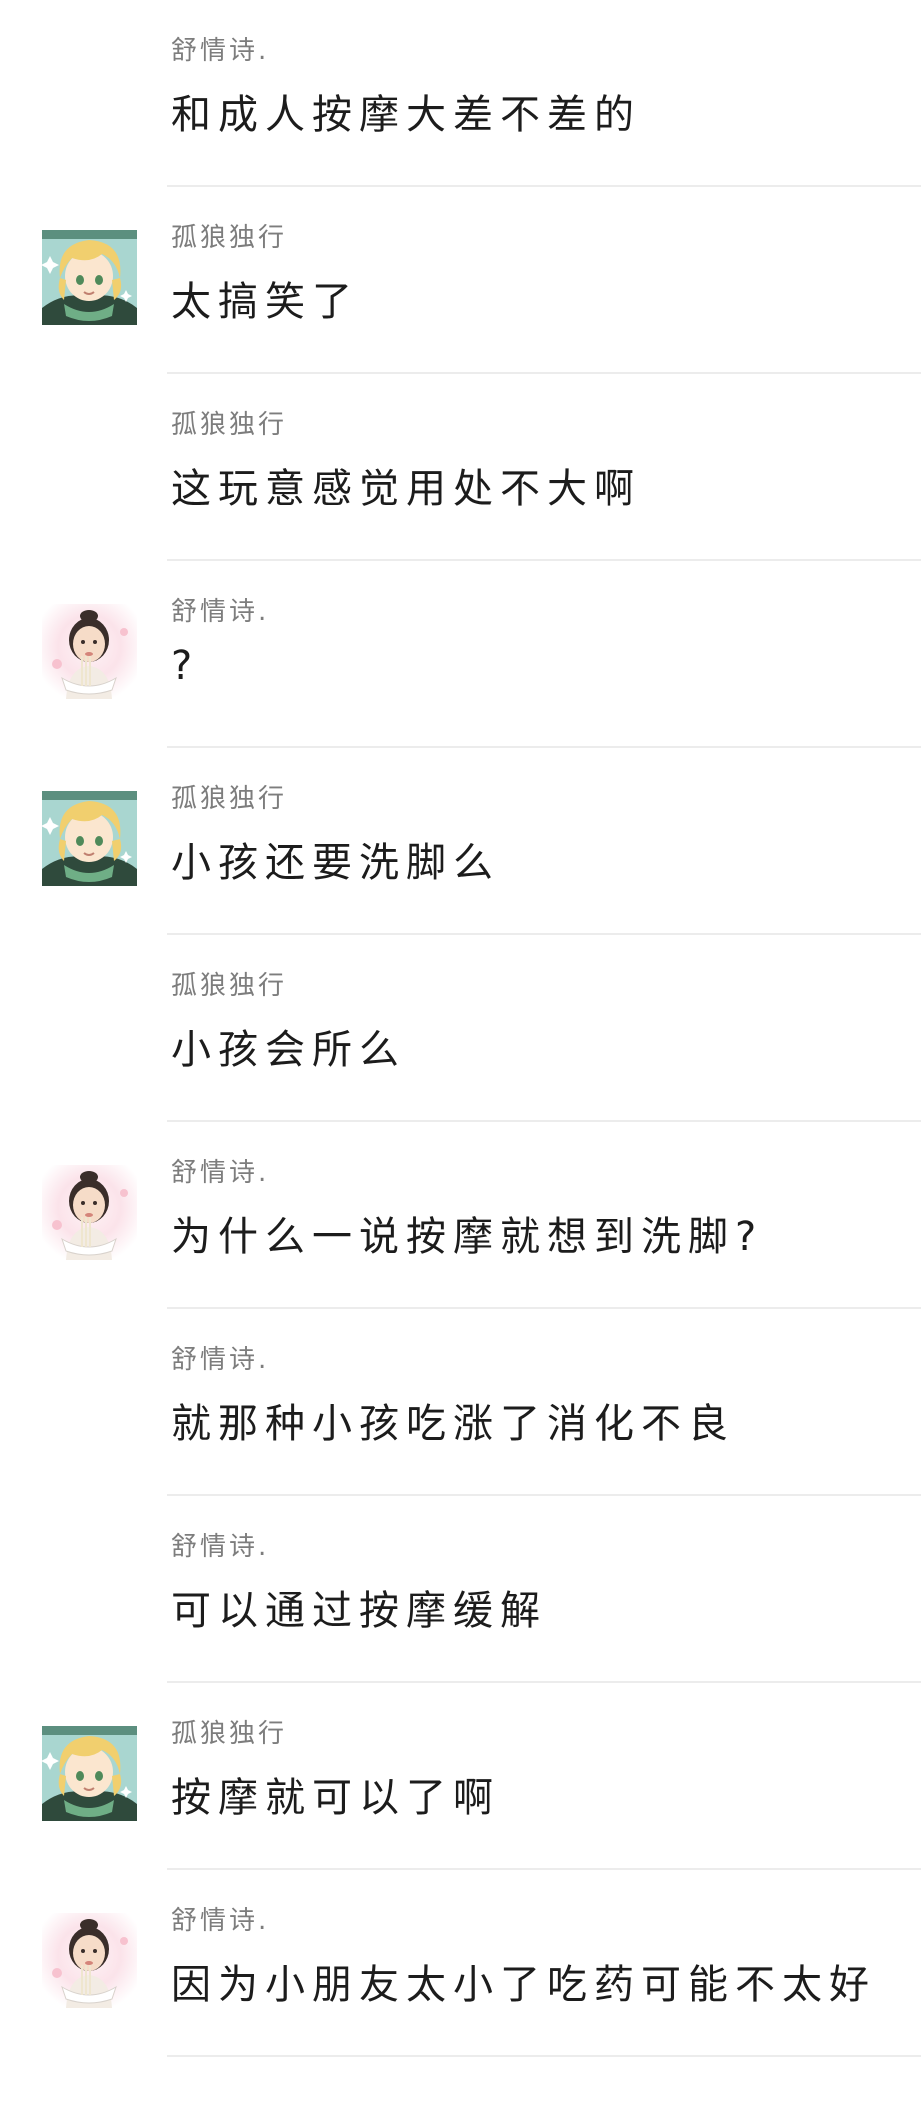  I want to click on message-text: 小孩会所么, so click(288, 1050).